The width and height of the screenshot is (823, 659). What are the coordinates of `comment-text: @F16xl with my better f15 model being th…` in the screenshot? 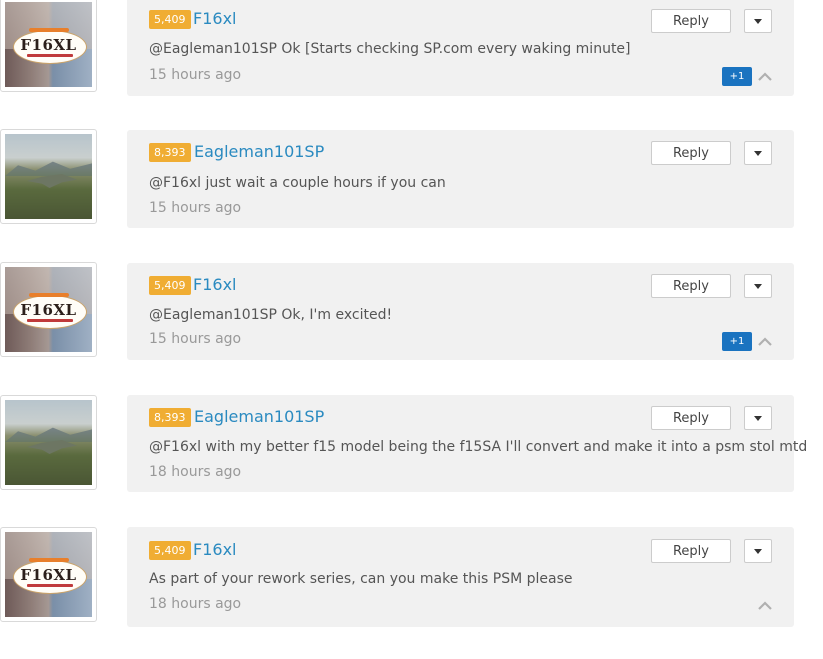 It's located at (478, 447).